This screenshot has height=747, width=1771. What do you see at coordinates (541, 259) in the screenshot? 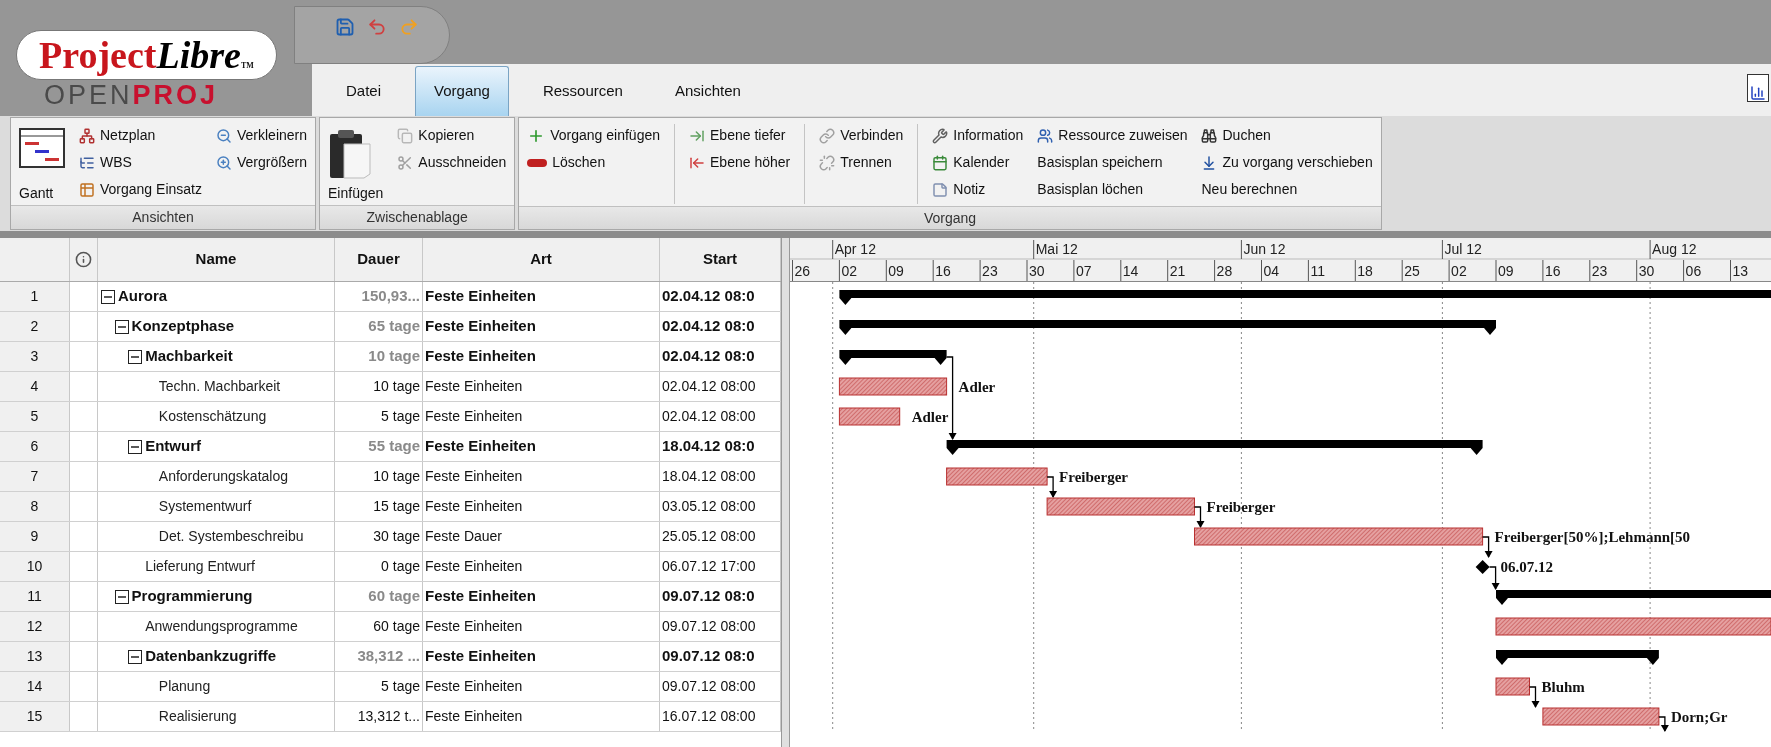
I see `column-header: Art` at bounding box center [541, 259].